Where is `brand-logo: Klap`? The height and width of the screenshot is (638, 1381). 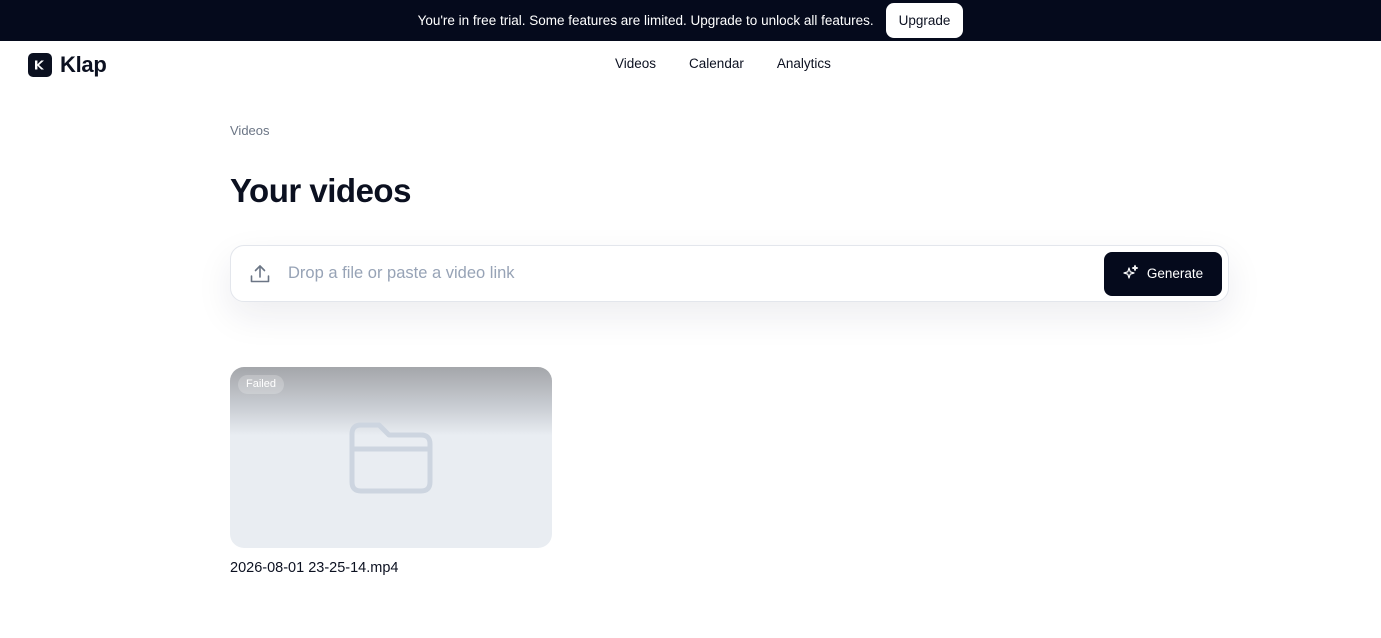 brand-logo: Klap is located at coordinates (67, 65).